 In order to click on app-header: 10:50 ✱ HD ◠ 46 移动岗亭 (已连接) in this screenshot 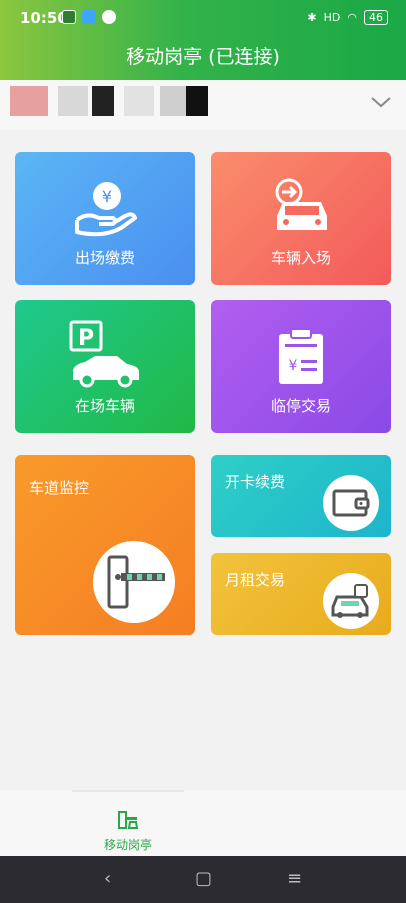, I will do `click(203, 40)`.